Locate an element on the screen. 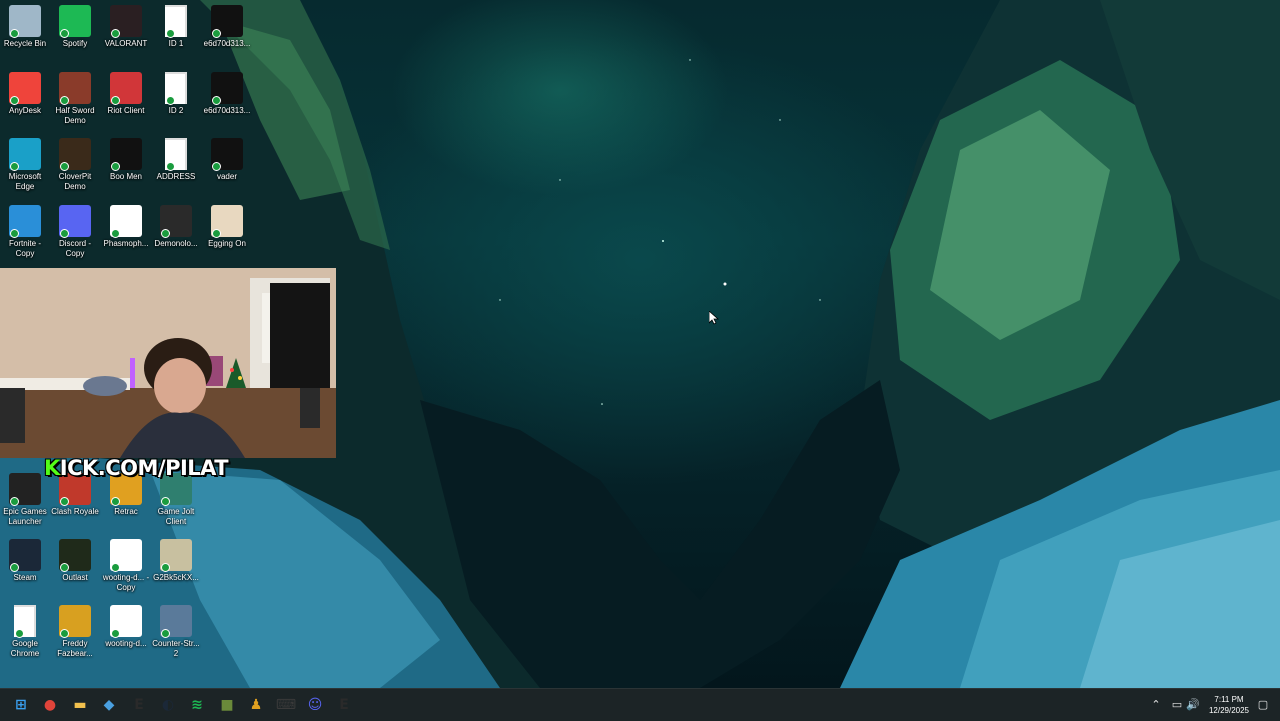 The height and width of the screenshot is (721, 1280). desktop-icon-steam: Steam is located at coordinates (25, 558).